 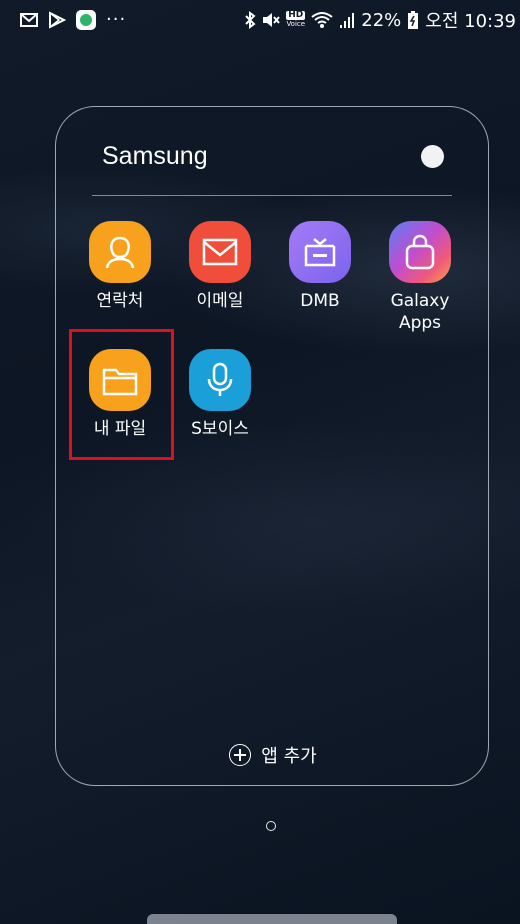 What do you see at coordinates (121, 394) in the screenshot?
I see `highlight-box` at bounding box center [121, 394].